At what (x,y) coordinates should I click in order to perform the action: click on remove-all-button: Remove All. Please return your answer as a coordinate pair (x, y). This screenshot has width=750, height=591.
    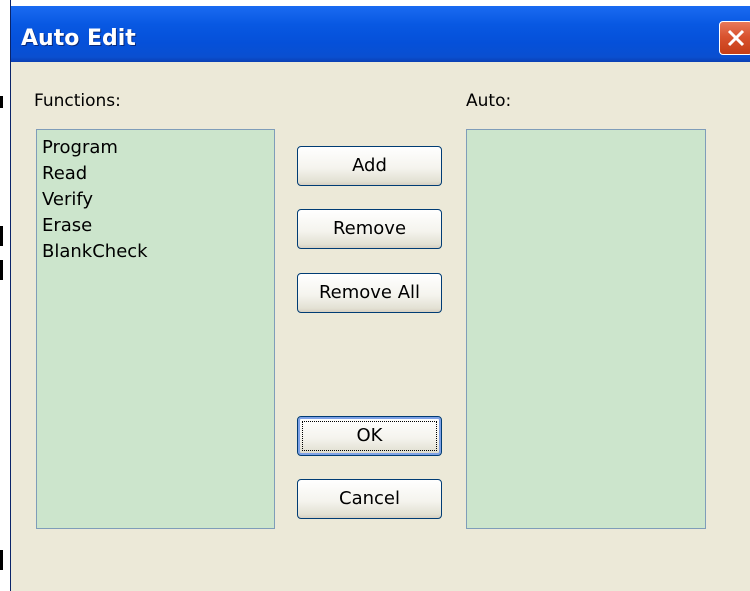
    Looking at the image, I should click on (369, 293).